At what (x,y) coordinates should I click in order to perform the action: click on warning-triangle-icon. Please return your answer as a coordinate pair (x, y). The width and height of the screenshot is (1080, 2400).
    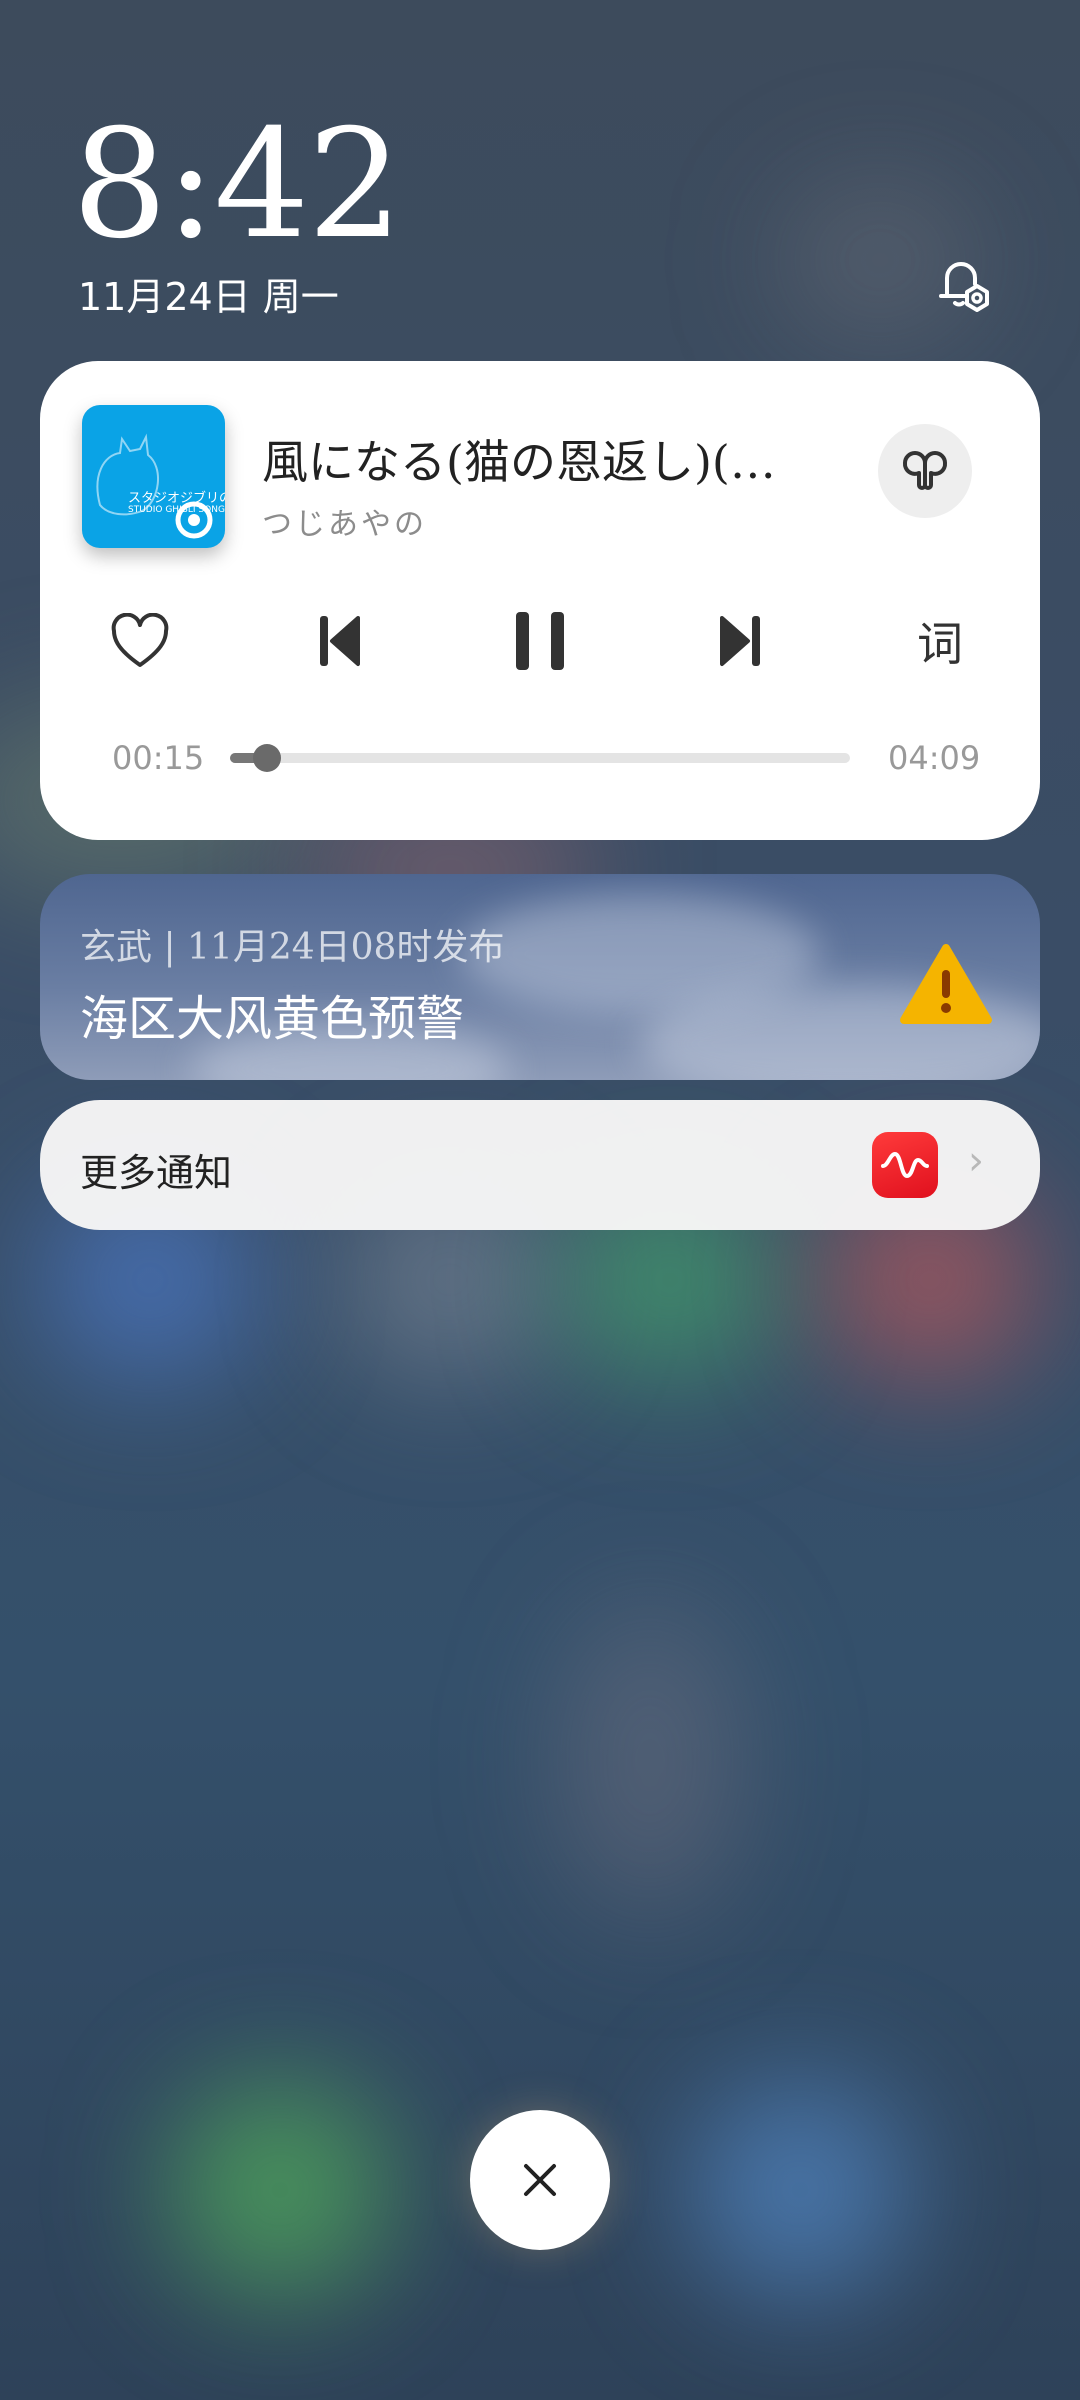
    Looking at the image, I should click on (946, 984).